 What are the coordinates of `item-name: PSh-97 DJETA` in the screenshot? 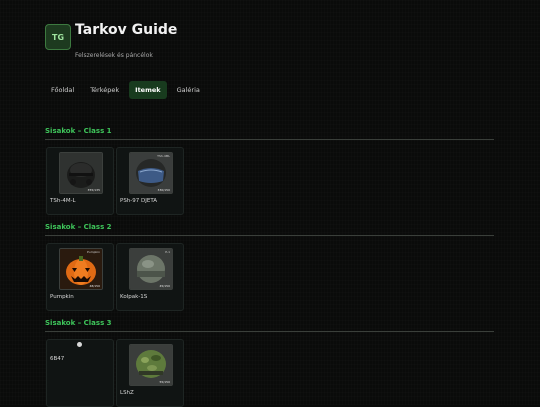 It's located at (139, 201).